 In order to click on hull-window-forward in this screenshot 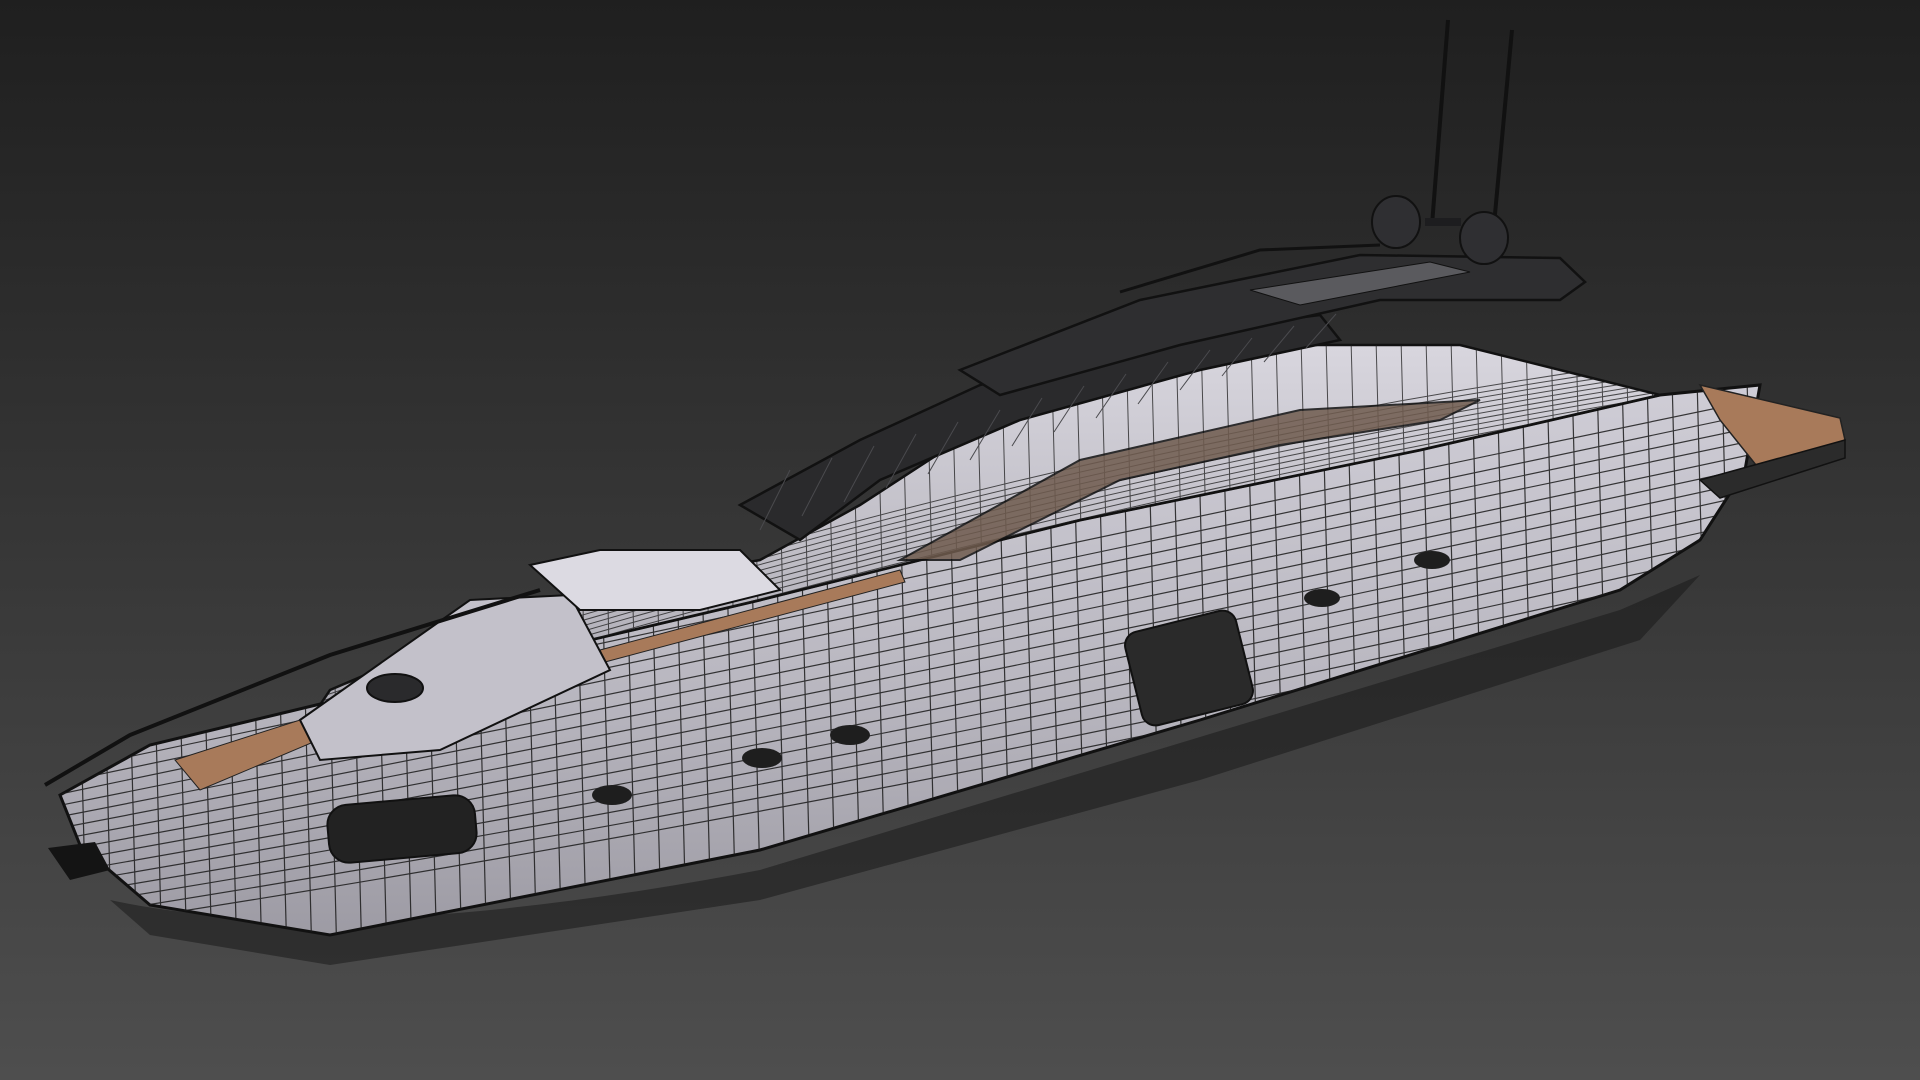, I will do `click(402, 829)`.